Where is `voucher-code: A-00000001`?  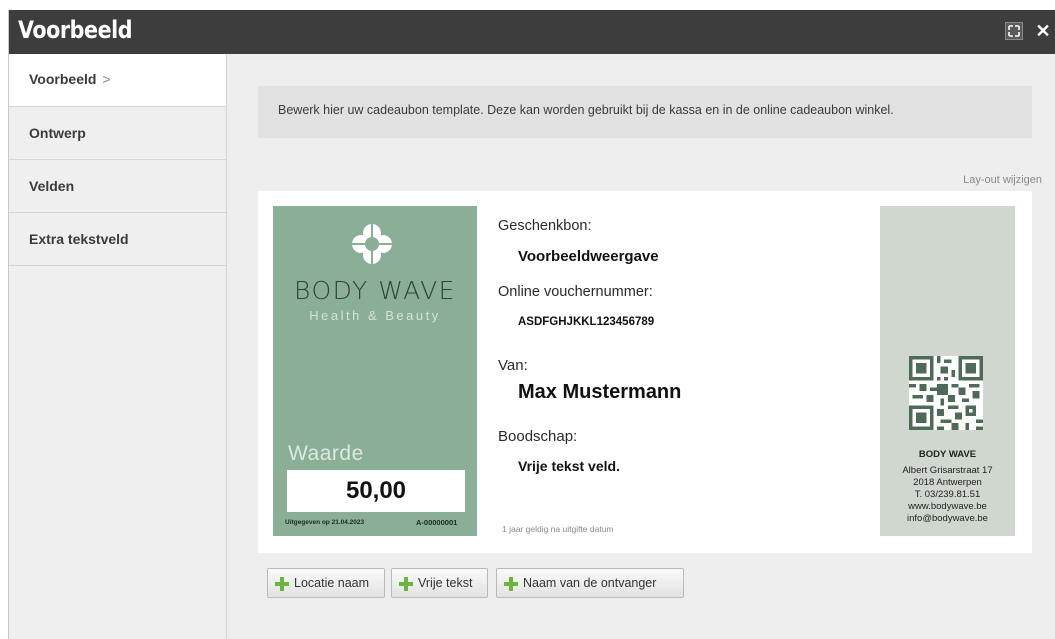 voucher-code: A-00000001 is located at coordinates (437, 522).